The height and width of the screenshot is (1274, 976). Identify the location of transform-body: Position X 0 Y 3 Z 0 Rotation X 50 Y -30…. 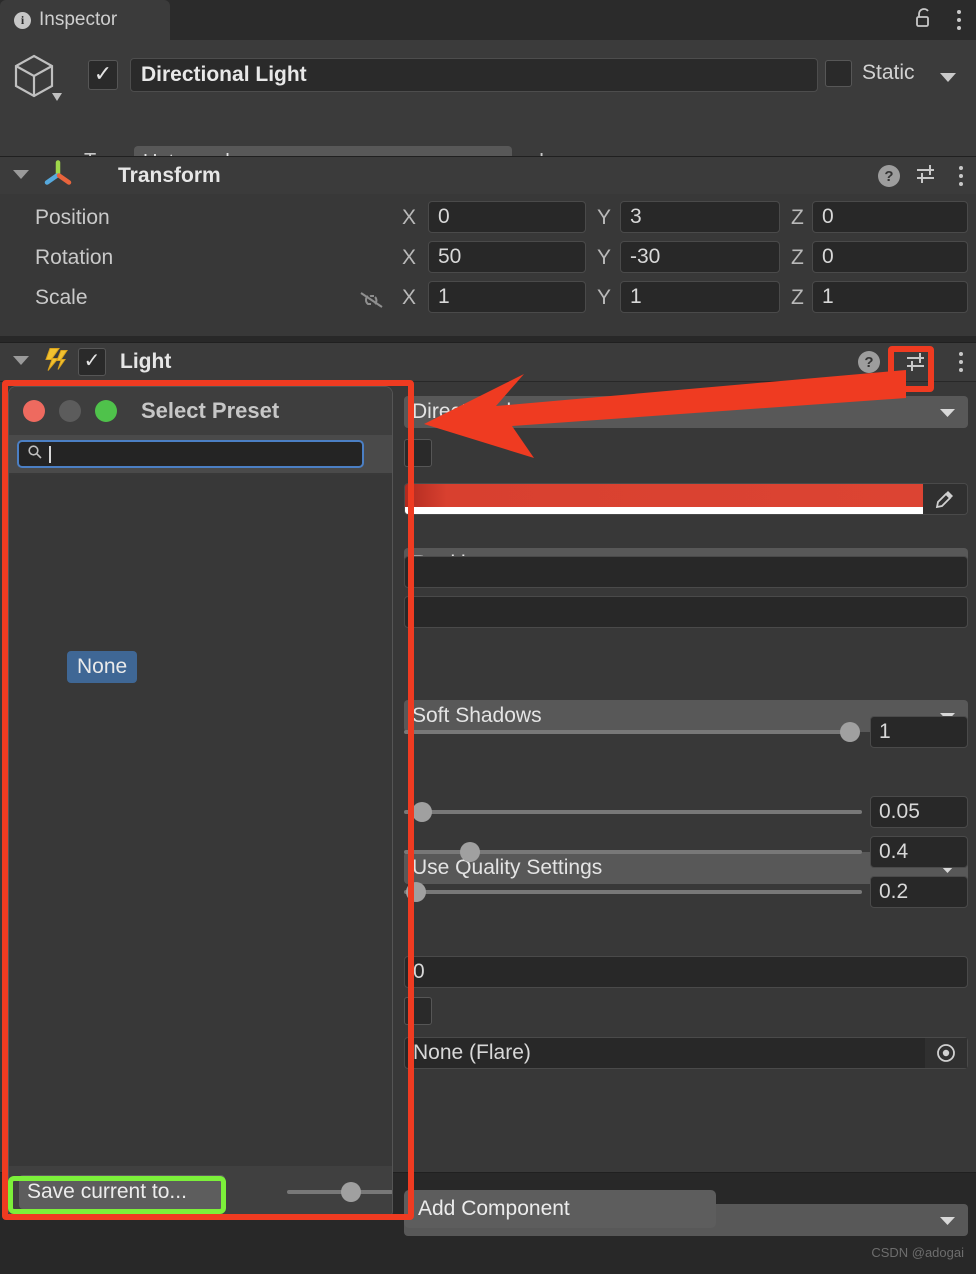
(488, 265).